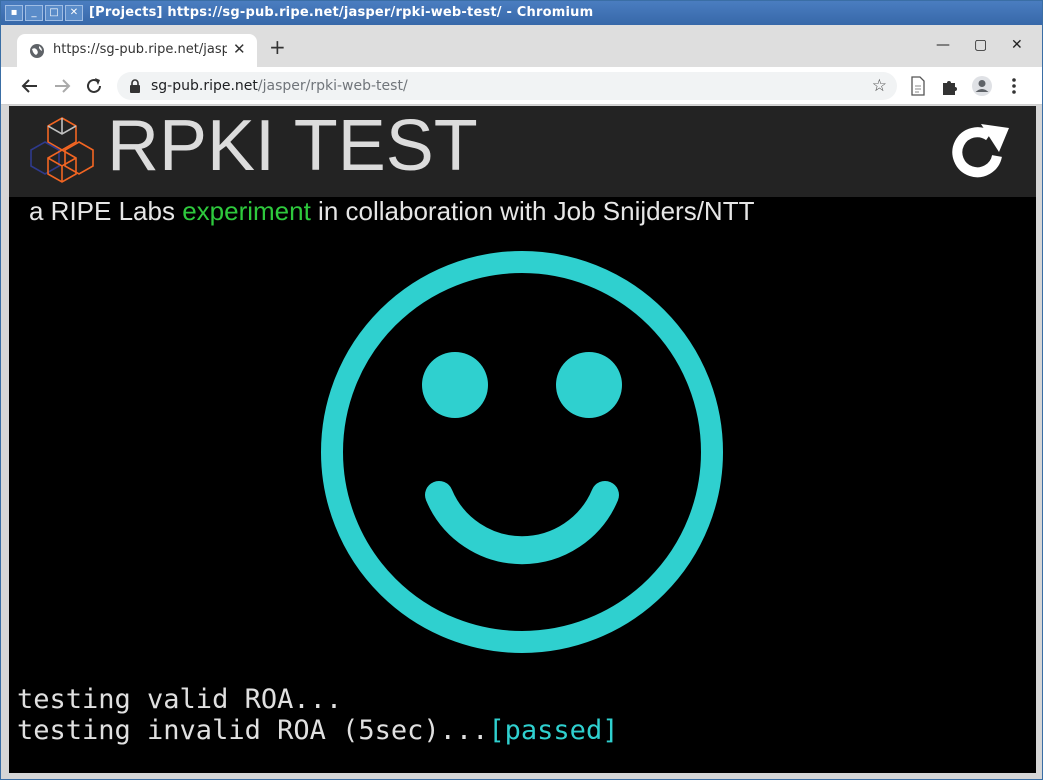  Describe the element at coordinates (879, 86) in the screenshot. I see `star-icon: ☆` at that location.